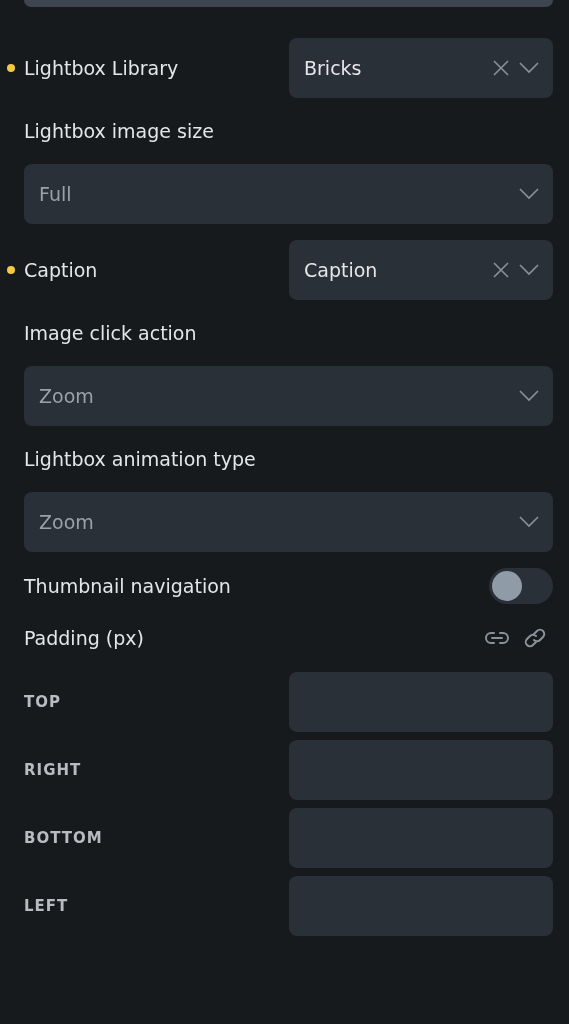  What do you see at coordinates (43, 702) in the screenshot?
I see `side-label: TOP` at bounding box center [43, 702].